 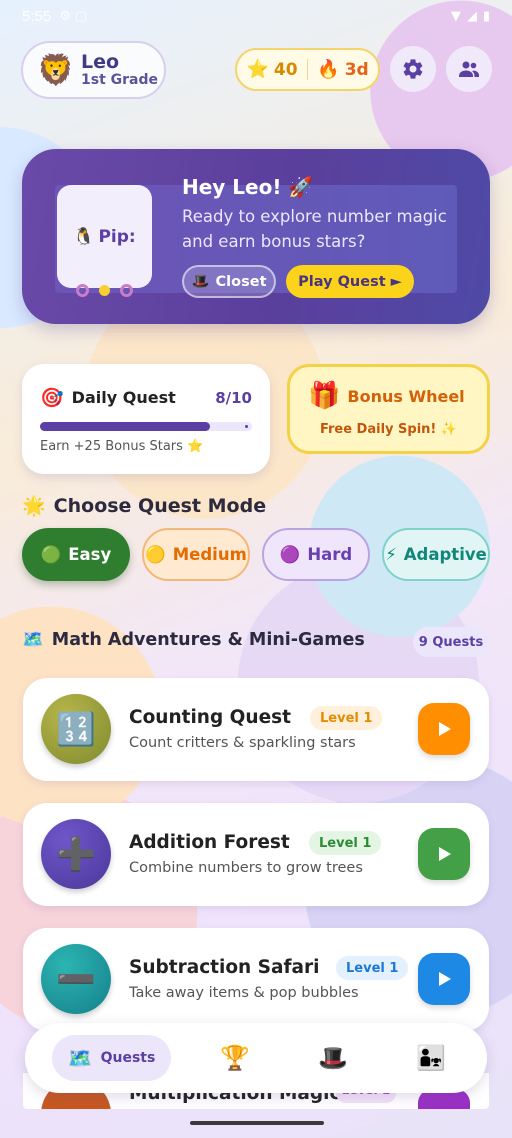 What do you see at coordinates (246, 426) in the screenshot?
I see `progress-end-dot` at bounding box center [246, 426].